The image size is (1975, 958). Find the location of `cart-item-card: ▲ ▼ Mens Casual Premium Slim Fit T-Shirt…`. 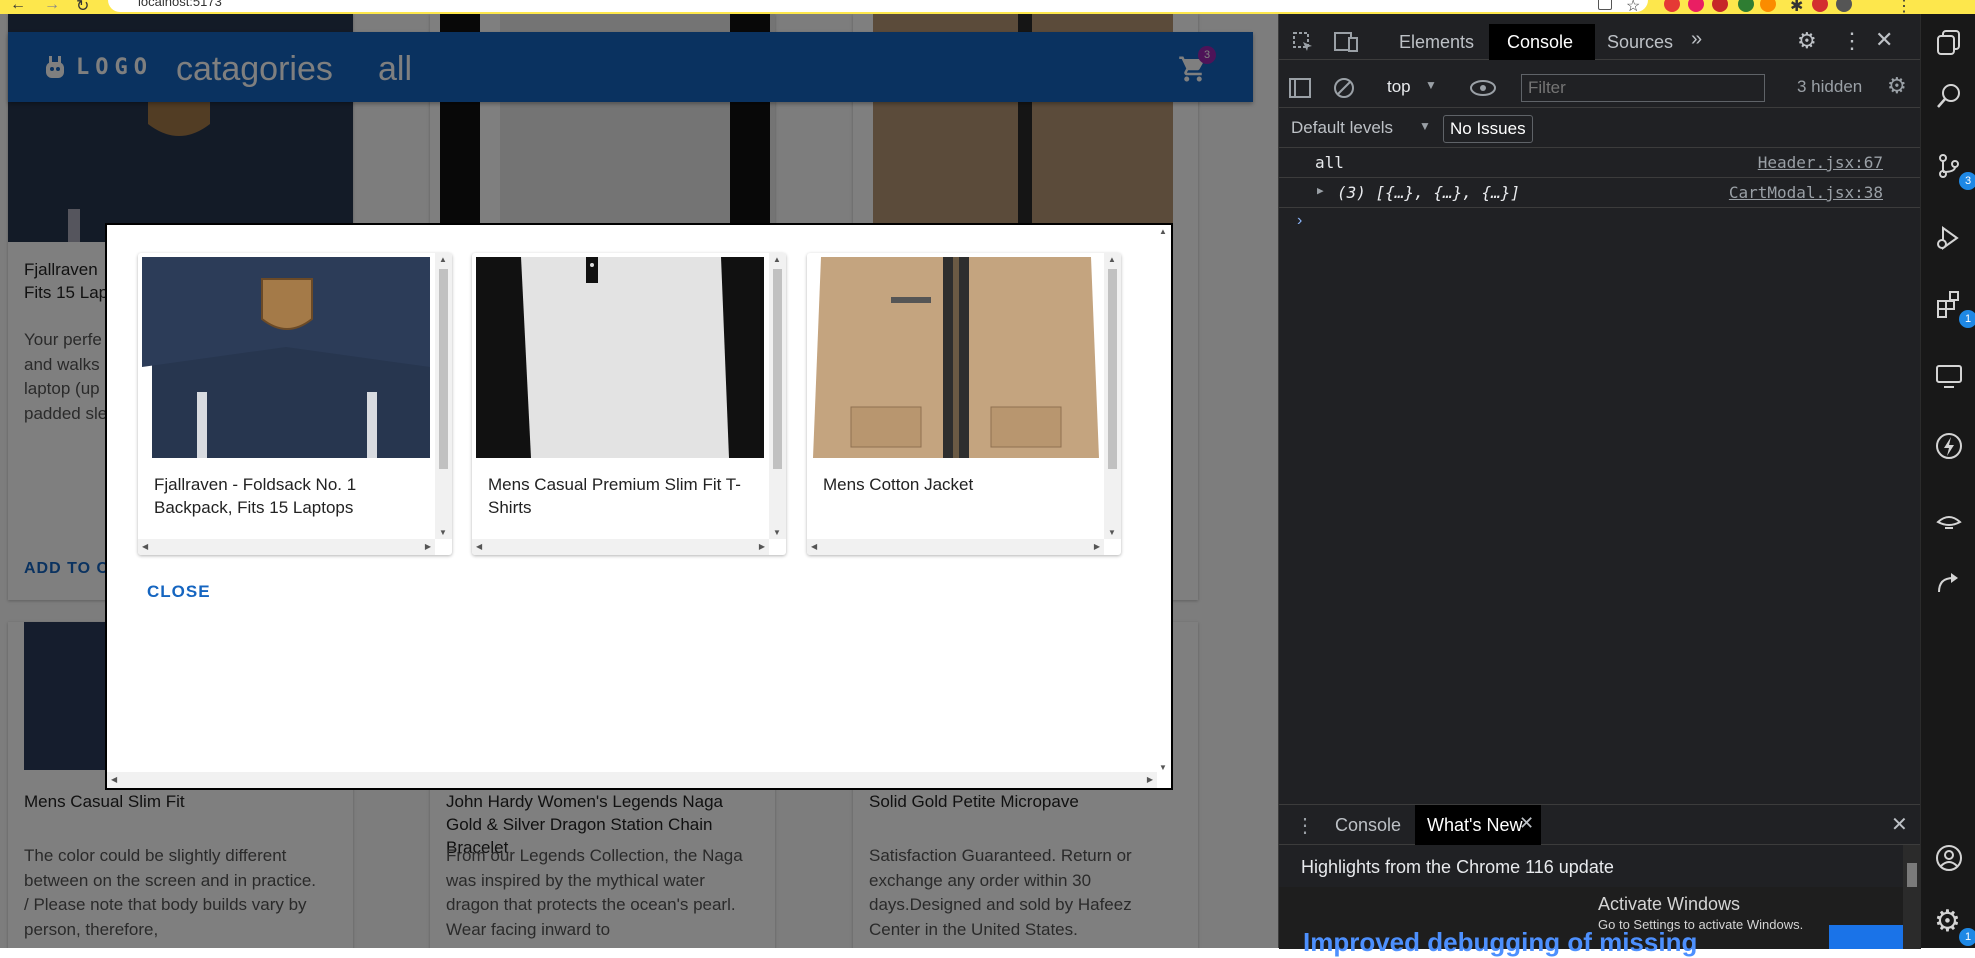

cart-item-card: ▲ ▼ Mens Casual Premium Slim Fit T-Shirt… is located at coordinates (629, 404).